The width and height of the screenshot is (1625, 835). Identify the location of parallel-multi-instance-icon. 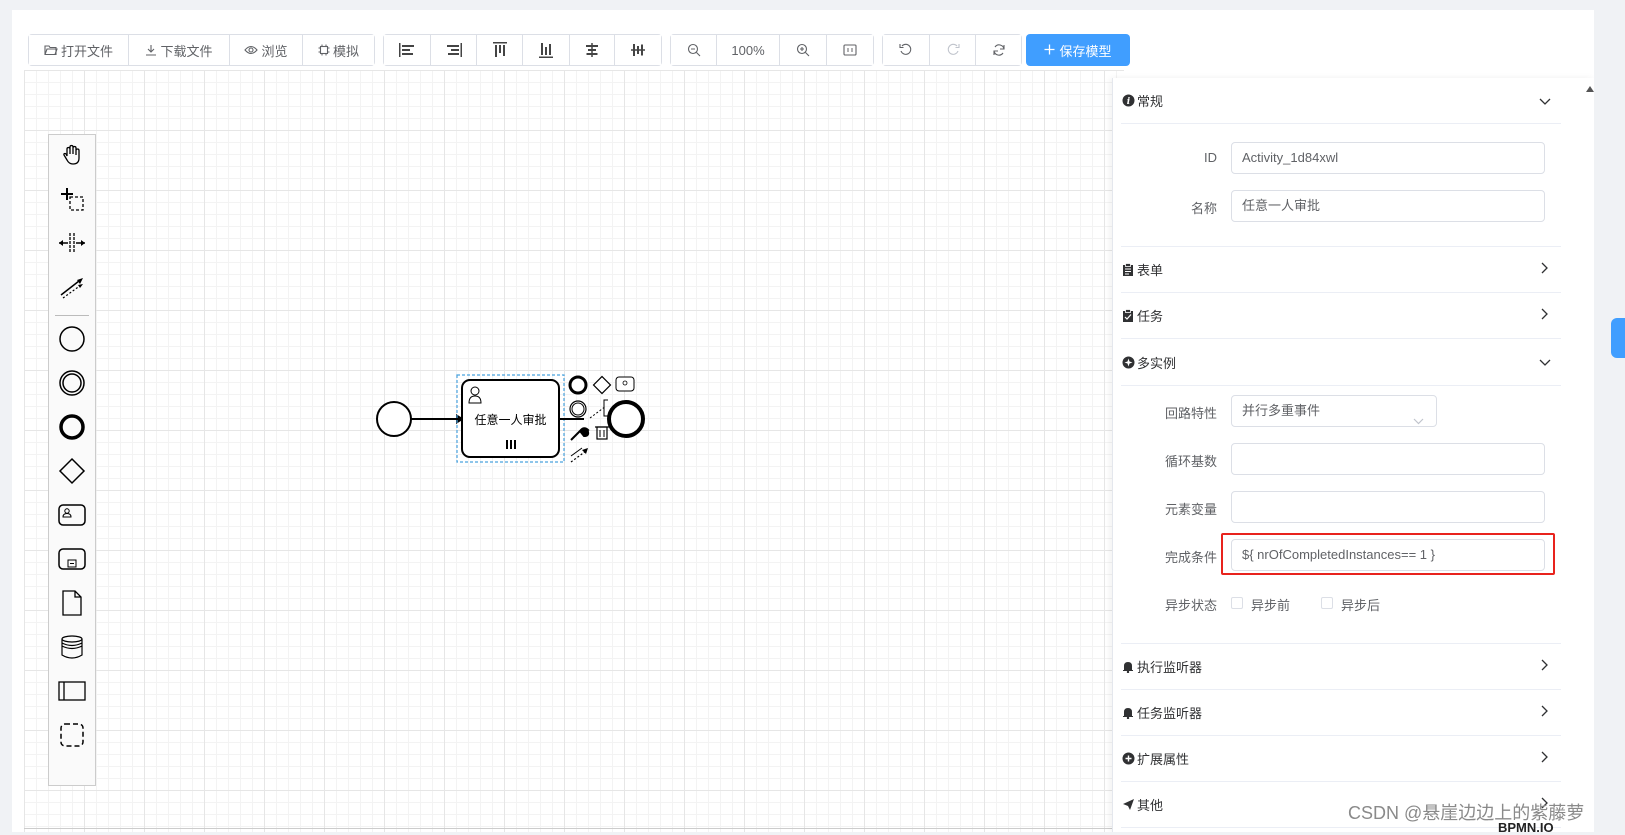
(511, 444).